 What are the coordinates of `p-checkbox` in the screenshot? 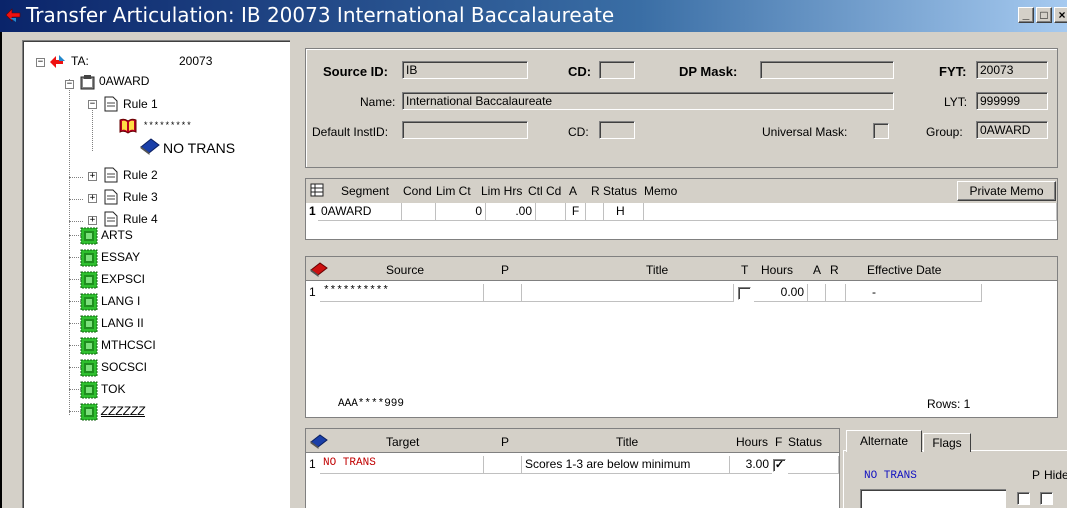 It's located at (1023, 498).